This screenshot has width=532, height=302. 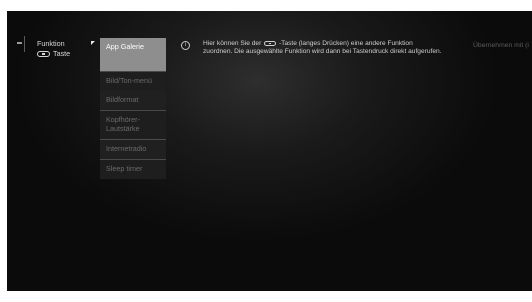 What do you see at coordinates (501, 45) in the screenshot?
I see `apply-hint: Übernehmen mit (i` at bounding box center [501, 45].